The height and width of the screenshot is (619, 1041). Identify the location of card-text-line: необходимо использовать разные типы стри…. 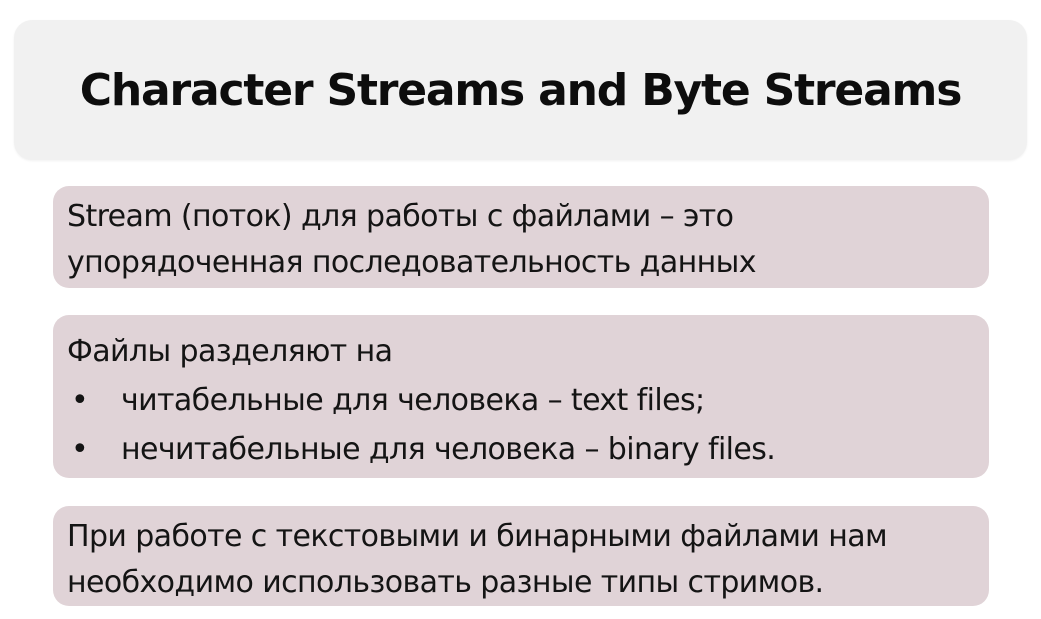
(445, 582).